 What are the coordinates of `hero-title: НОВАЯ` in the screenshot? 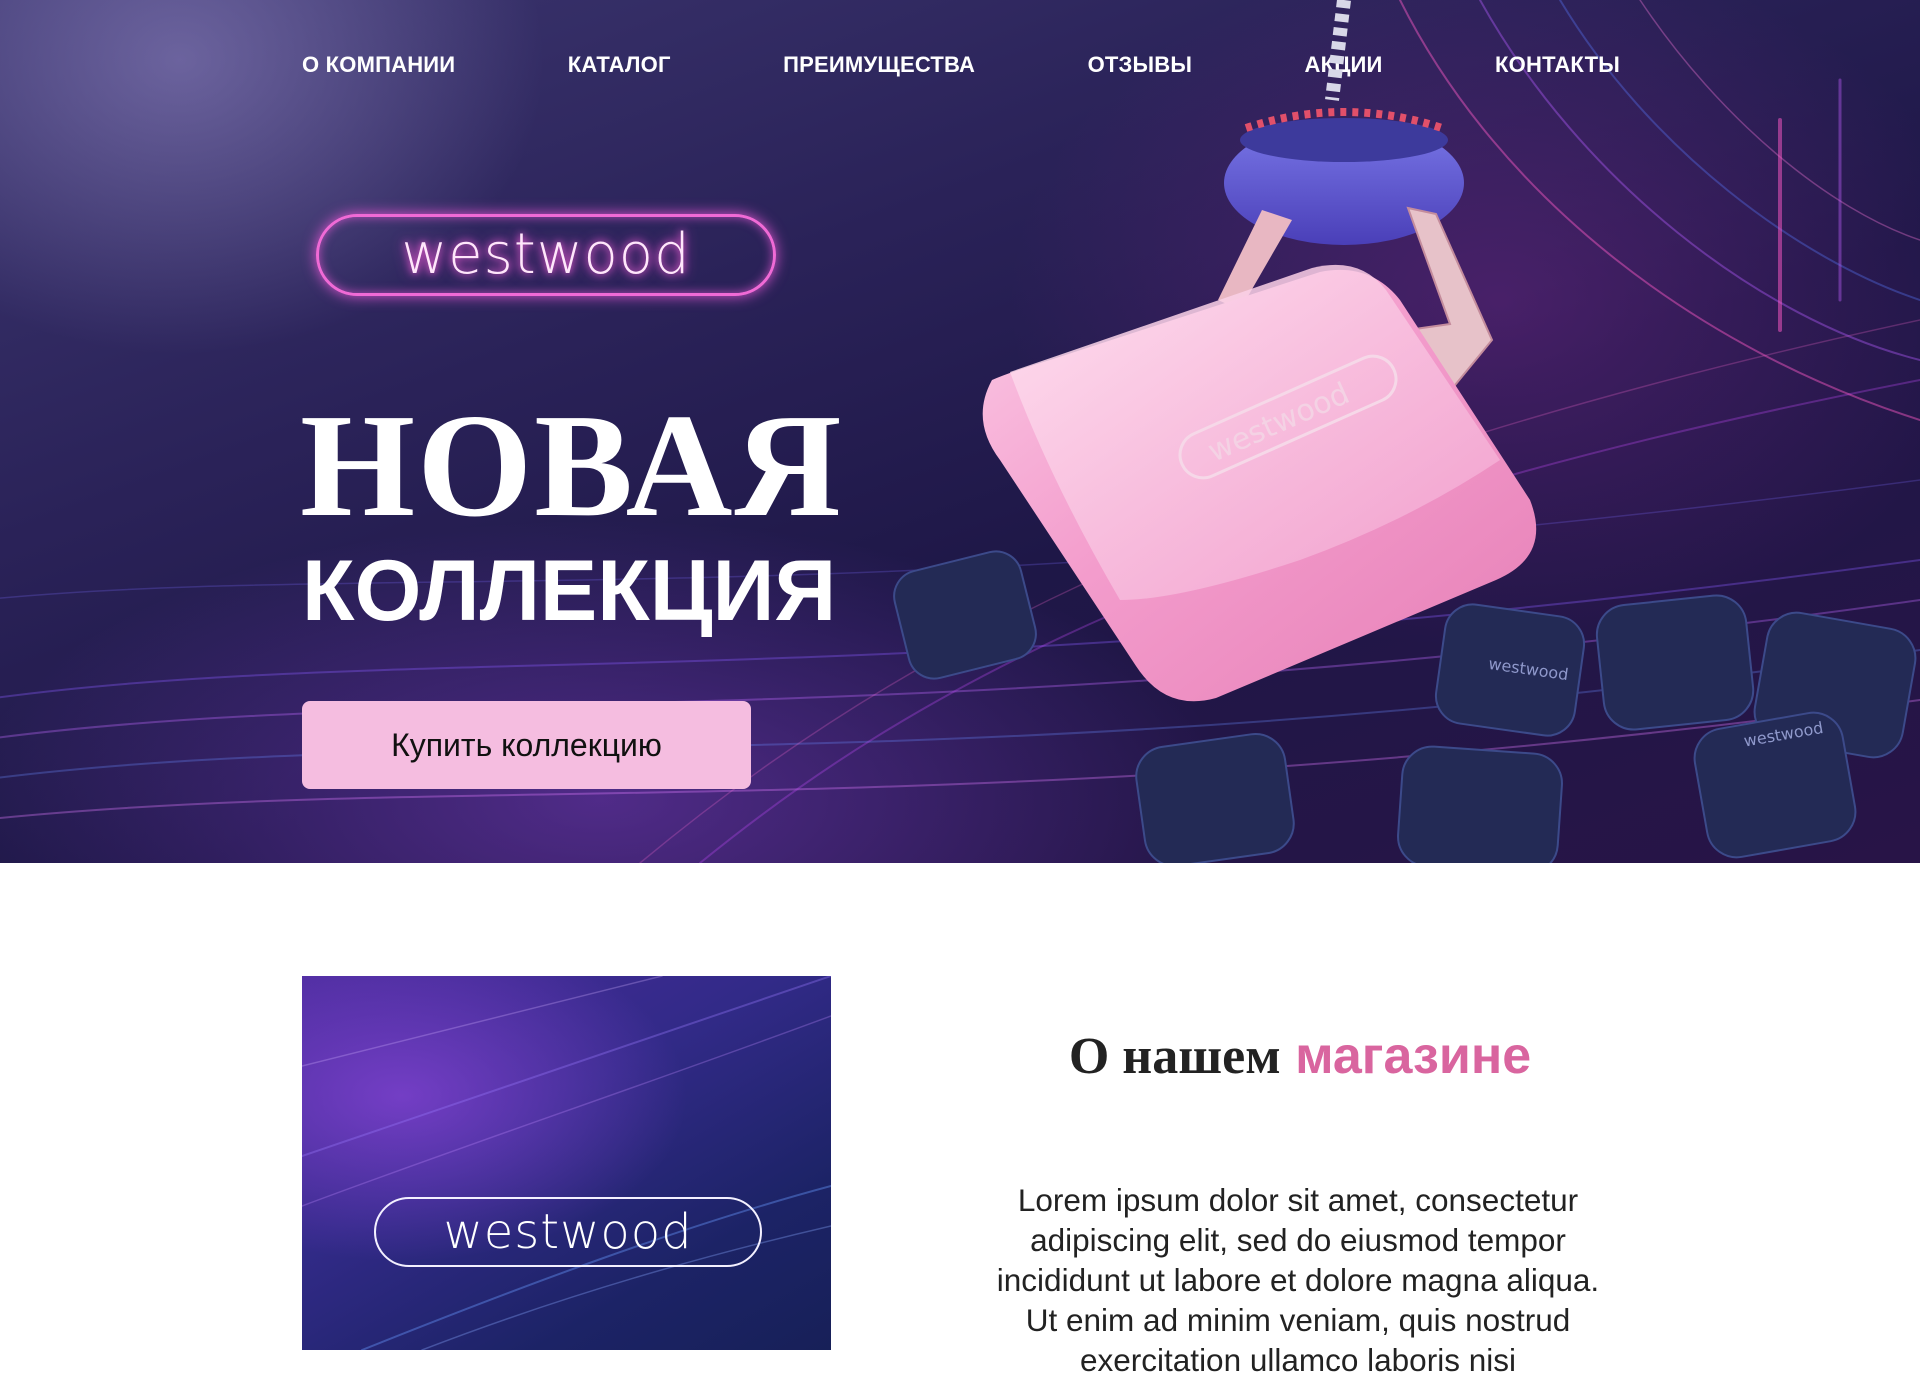 It's located at (572, 466).